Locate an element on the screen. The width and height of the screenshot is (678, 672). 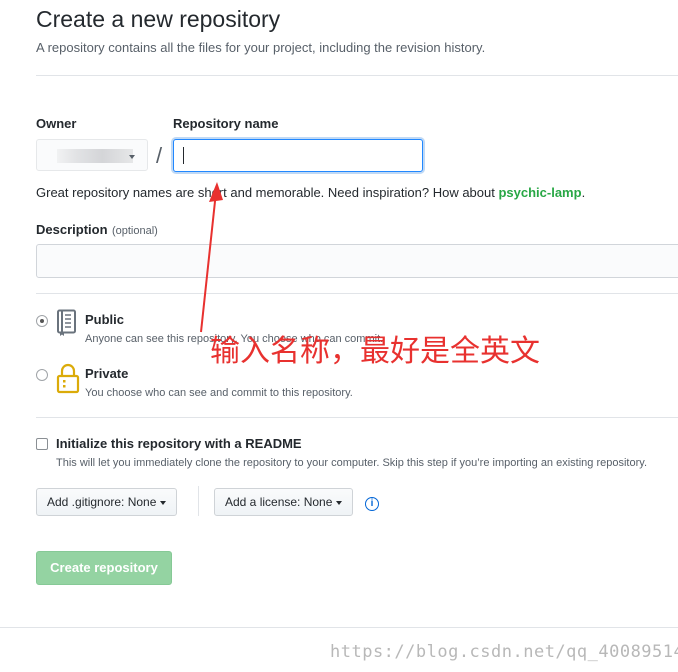
page-title: Create a new repository is located at coordinates (158, 19).